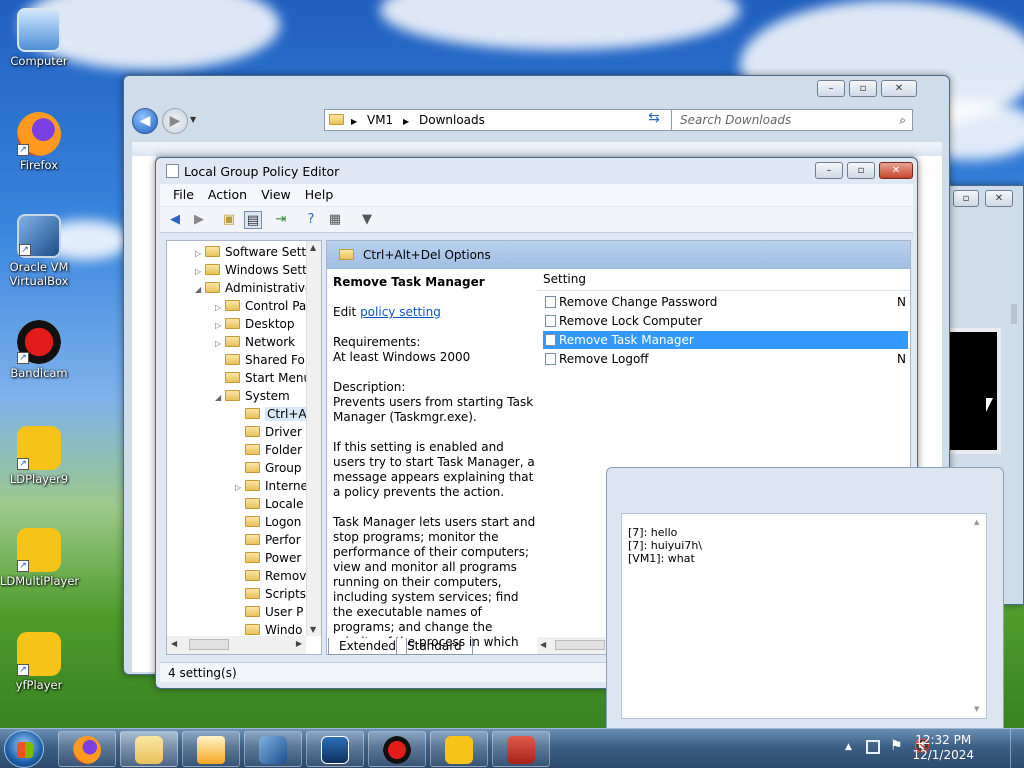 Image resolution: width=1024 pixels, height=768 pixels. I want to click on taskbar-ldplayer, so click(459, 749).